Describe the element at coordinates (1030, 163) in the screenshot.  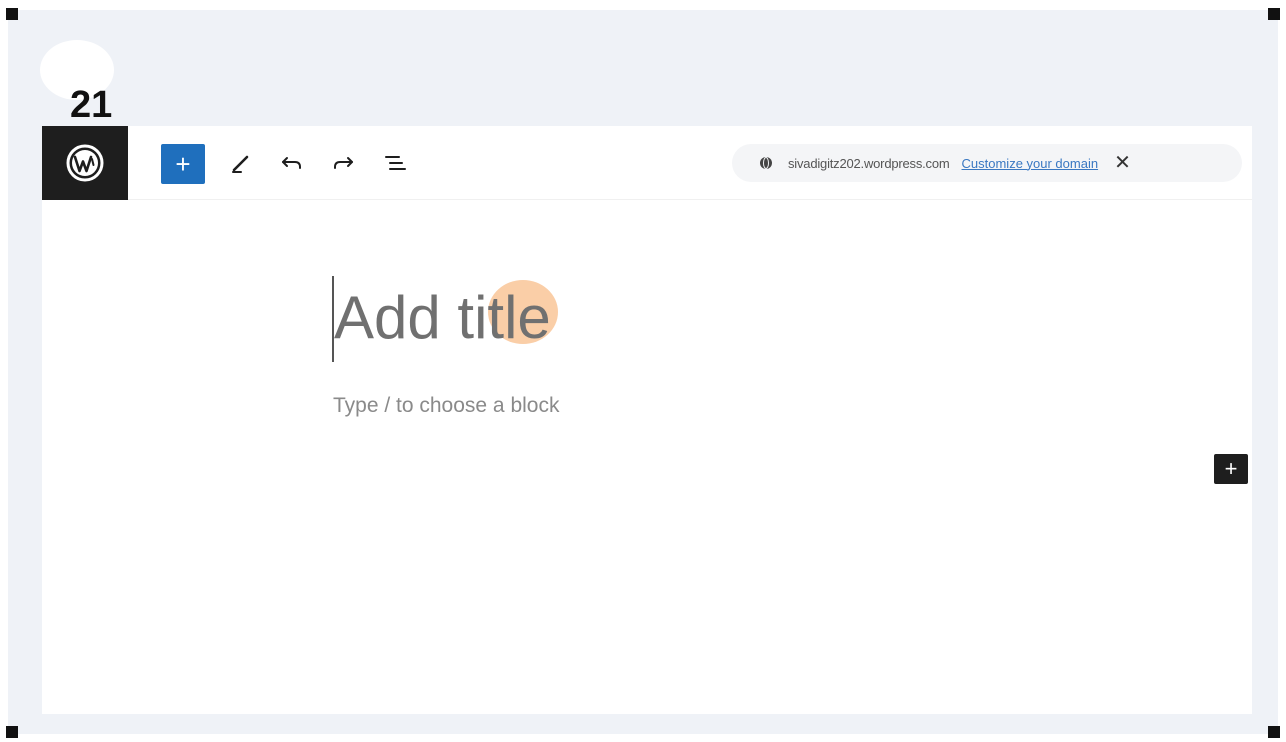
I see `customize-domain-link: Customize your domain` at that location.